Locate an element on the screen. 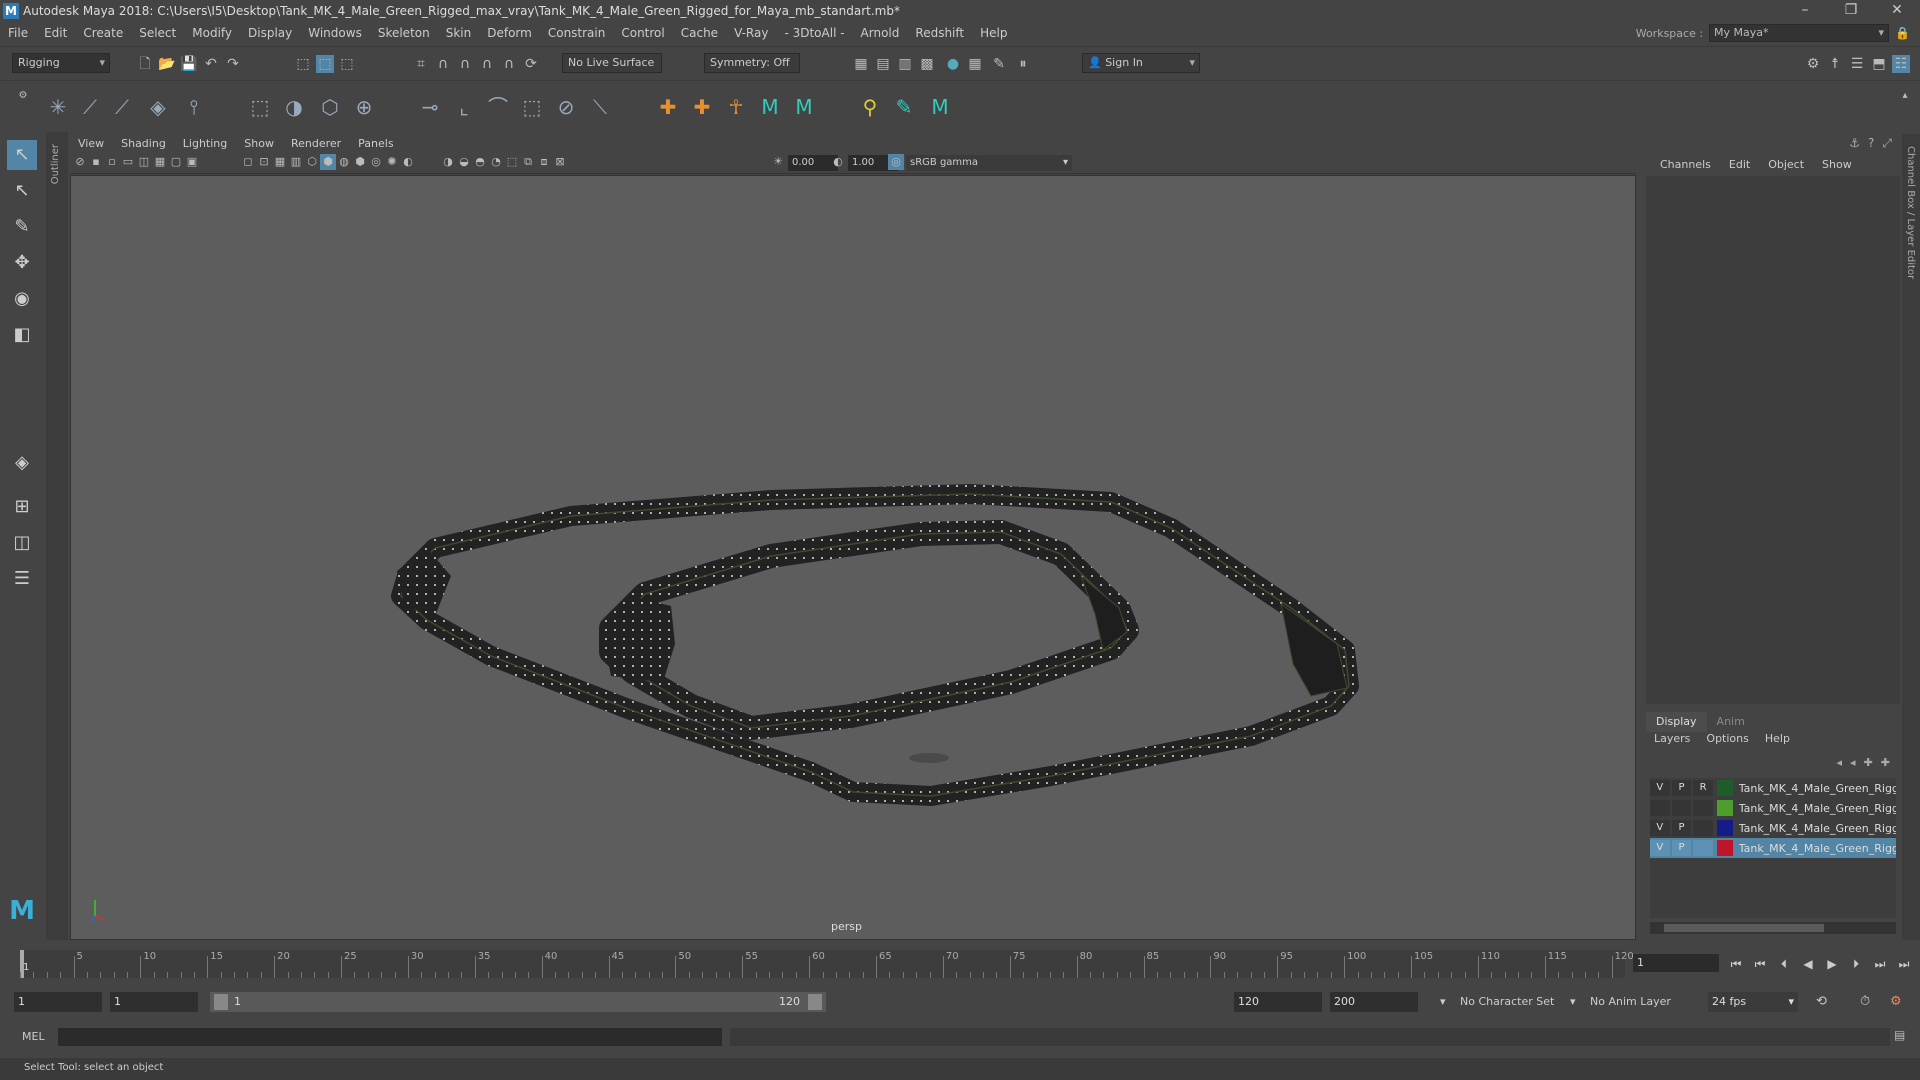 Image resolution: width=1920 pixels, height=1080 pixels. color-space-dropdown: sRGB gamma ▾ is located at coordinates (989, 163).